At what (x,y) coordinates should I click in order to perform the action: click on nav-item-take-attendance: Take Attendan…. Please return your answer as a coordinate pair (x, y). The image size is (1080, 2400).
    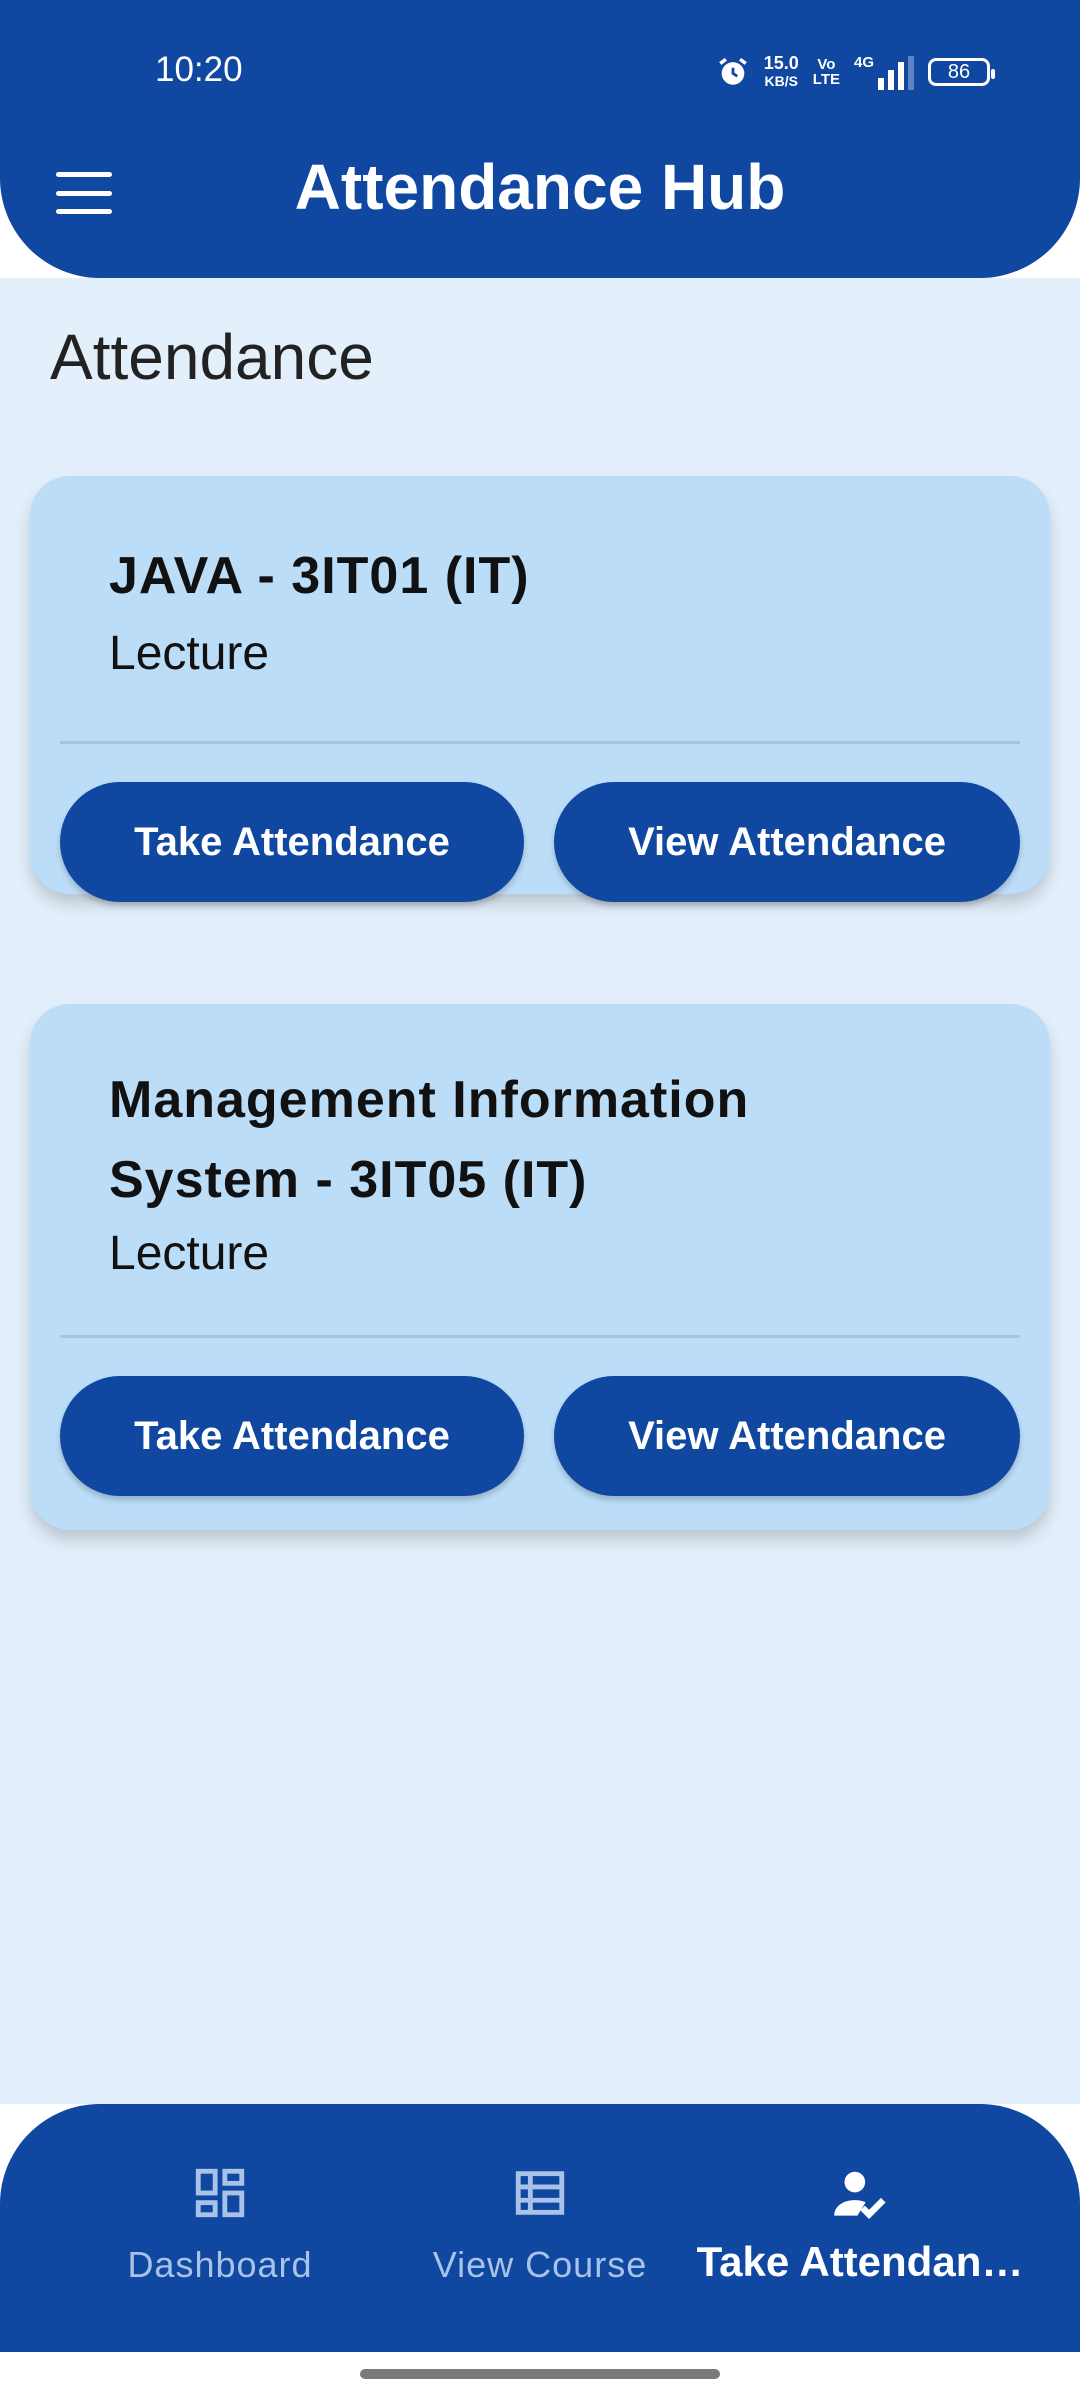
    Looking at the image, I should click on (860, 2225).